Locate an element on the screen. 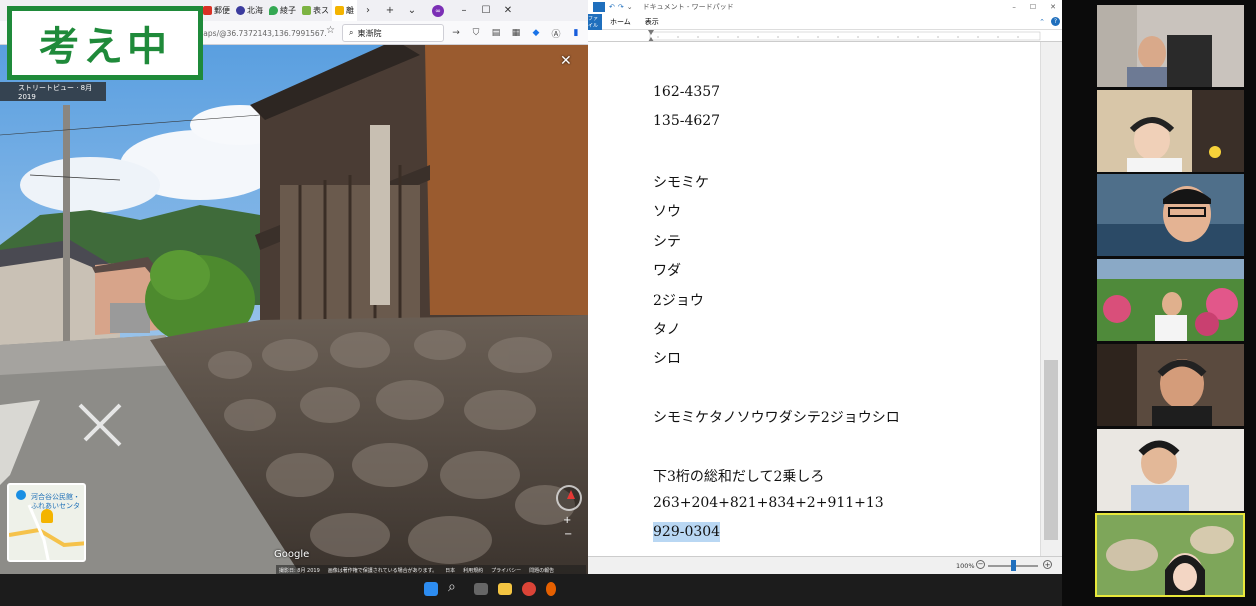 Image resolution: width=1256 pixels, height=606 pixels. wp-maximize-button: ☐ is located at coordinates (1033, 7).